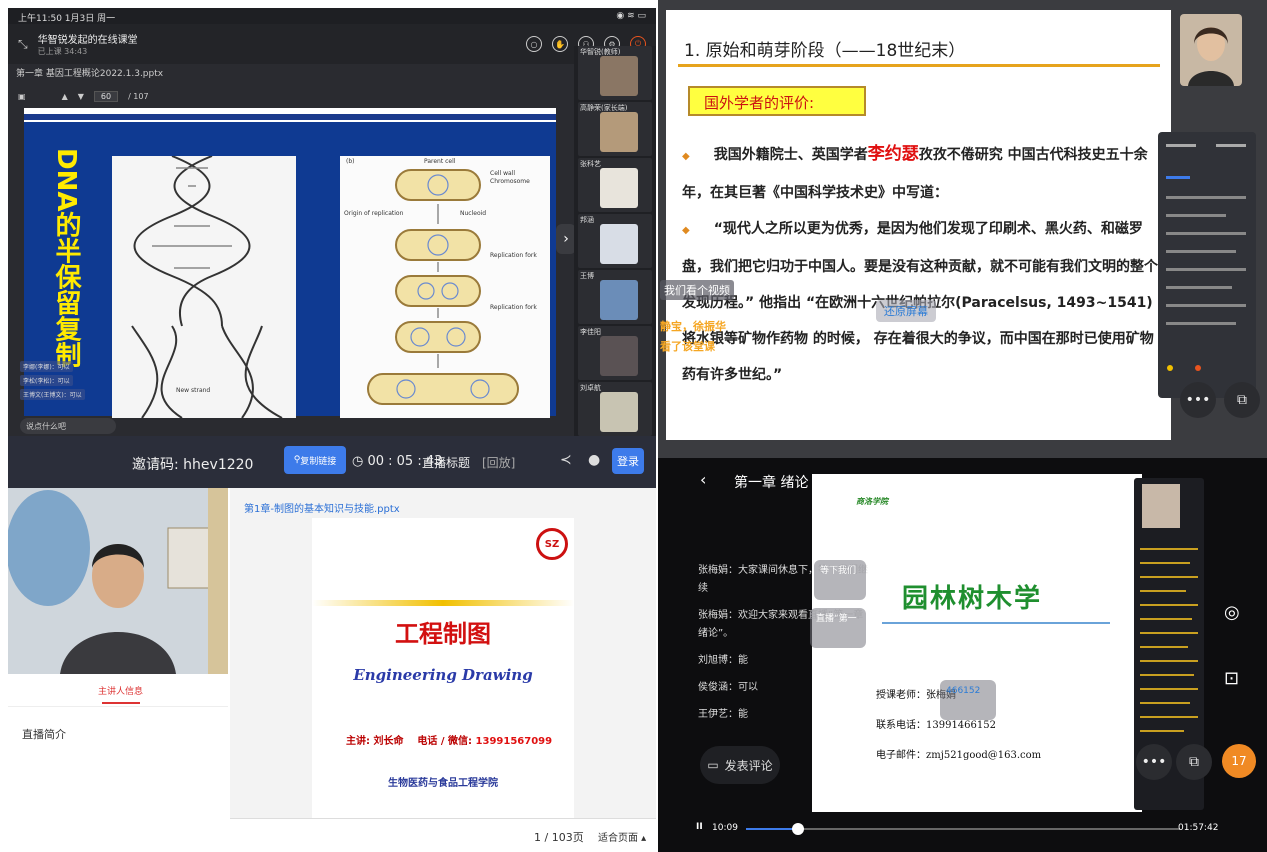 Image resolution: width=1267 pixels, height=852 pixels. I want to click on chat-input: 说点什么吧, so click(68, 426).